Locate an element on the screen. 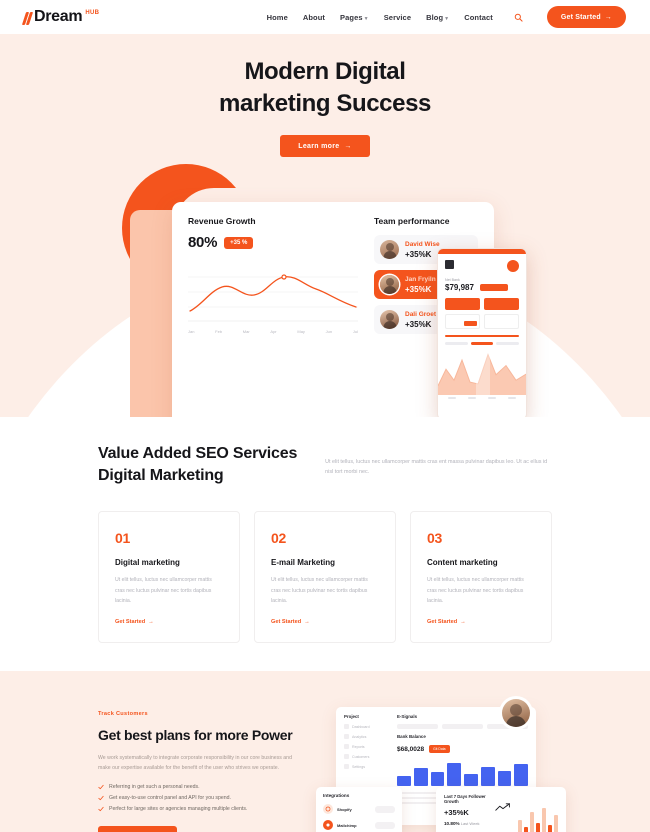 The image size is (650, 832). team-member-name: Jan Fryiln is located at coordinates (420, 279).